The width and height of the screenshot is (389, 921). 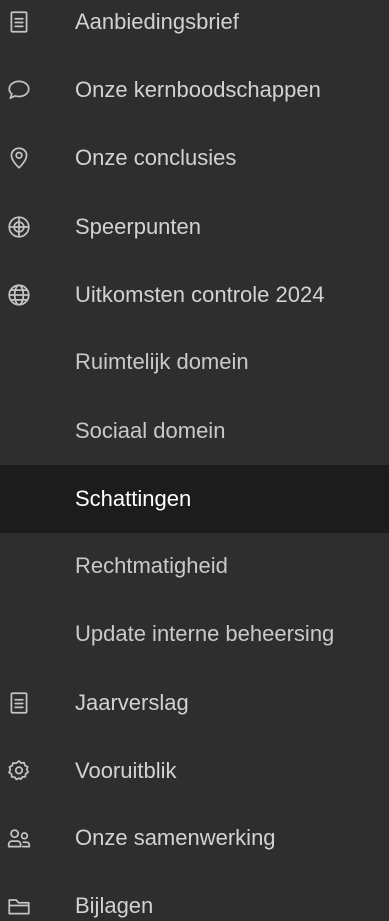 I want to click on nav-item-jaarverslag: Jaarverslag, so click(x=194, y=703).